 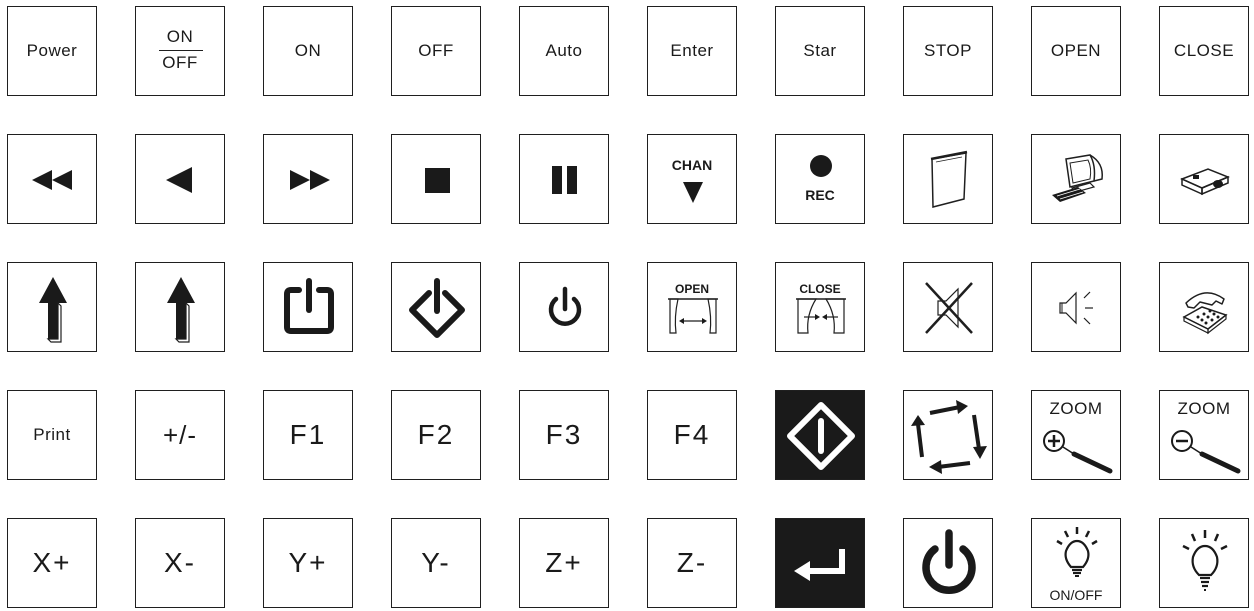 I want to click on mute-button, so click(x=948, y=307).